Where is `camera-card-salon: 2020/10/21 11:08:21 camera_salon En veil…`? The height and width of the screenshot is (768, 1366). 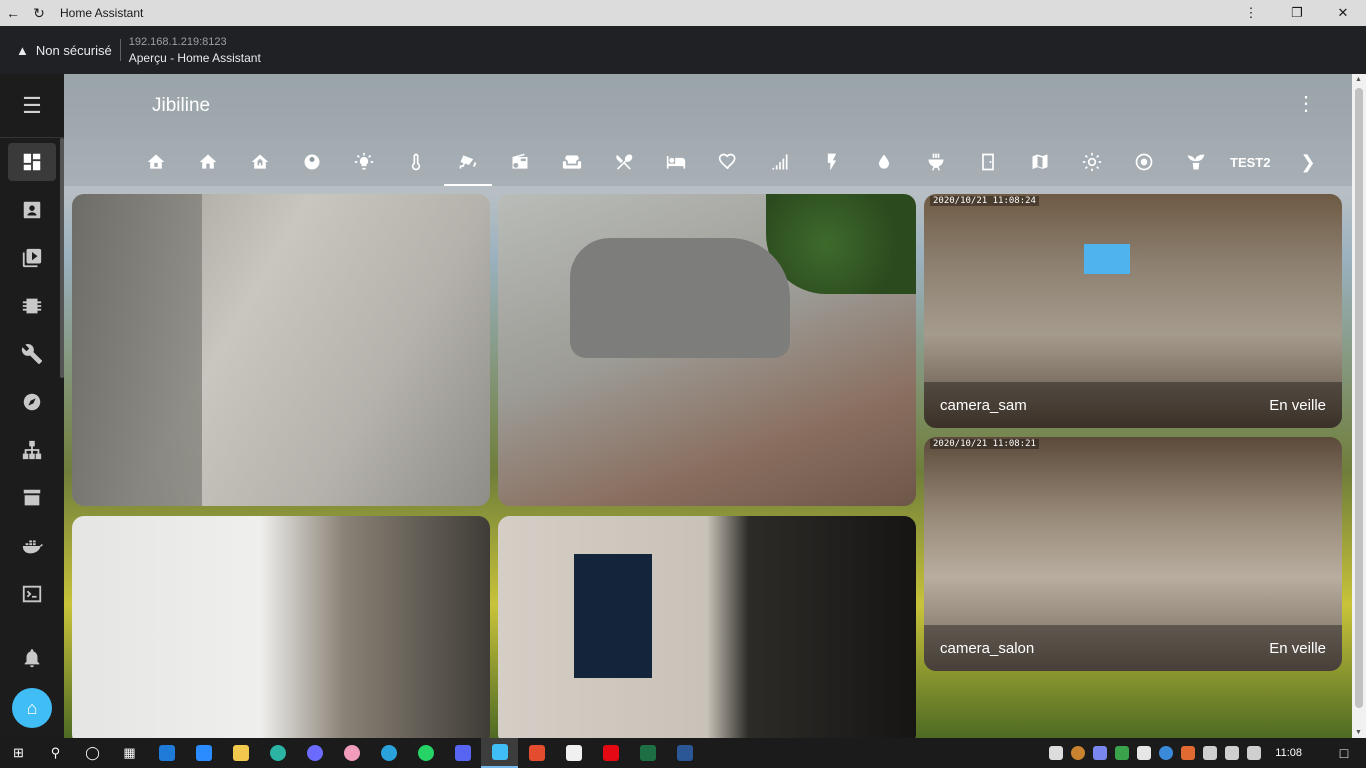
camera-card-salon: 2020/10/21 11:08:21 camera_salon En veil… is located at coordinates (1133, 554).